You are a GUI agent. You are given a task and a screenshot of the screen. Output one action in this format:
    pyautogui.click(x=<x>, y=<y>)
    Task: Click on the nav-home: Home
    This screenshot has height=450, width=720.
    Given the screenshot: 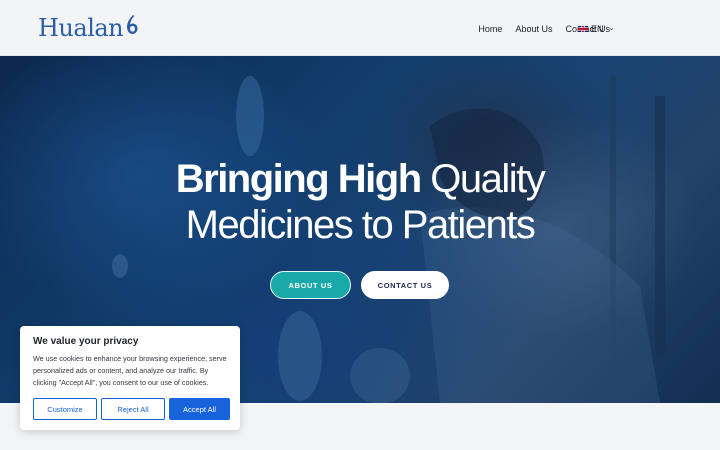 What is the action you would take?
    pyautogui.click(x=490, y=29)
    